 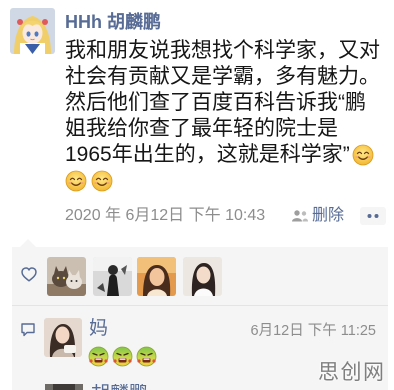 I want to click on anime-avatar-image, so click(x=32, y=31).